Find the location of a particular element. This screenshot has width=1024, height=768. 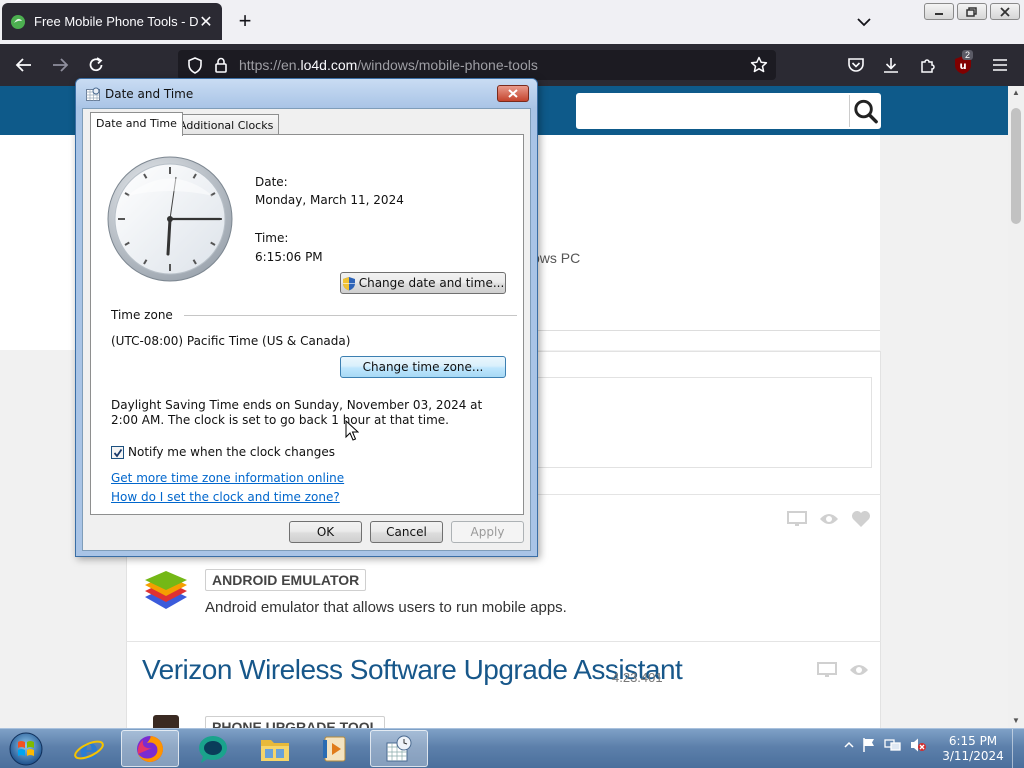

system-tray is located at coordinates (885, 745).